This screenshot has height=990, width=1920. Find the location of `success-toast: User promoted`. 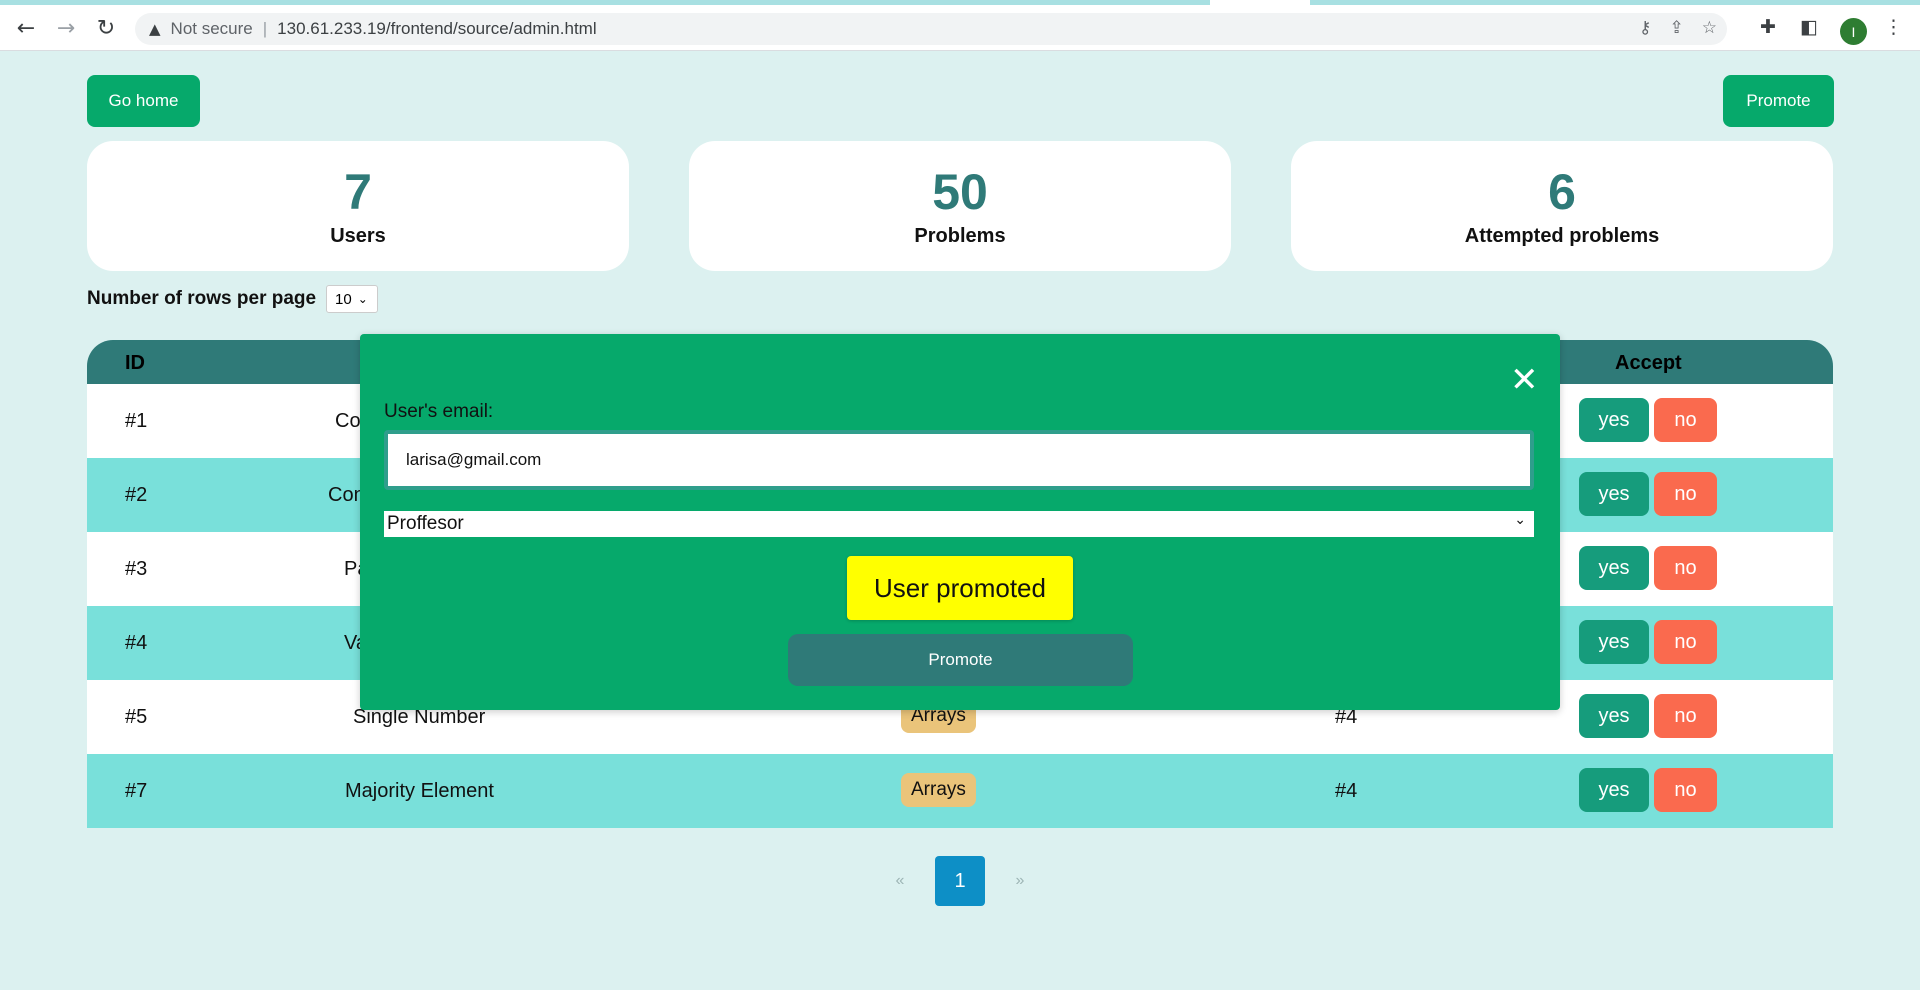

success-toast: User promoted is located at coordinates (960, 588).